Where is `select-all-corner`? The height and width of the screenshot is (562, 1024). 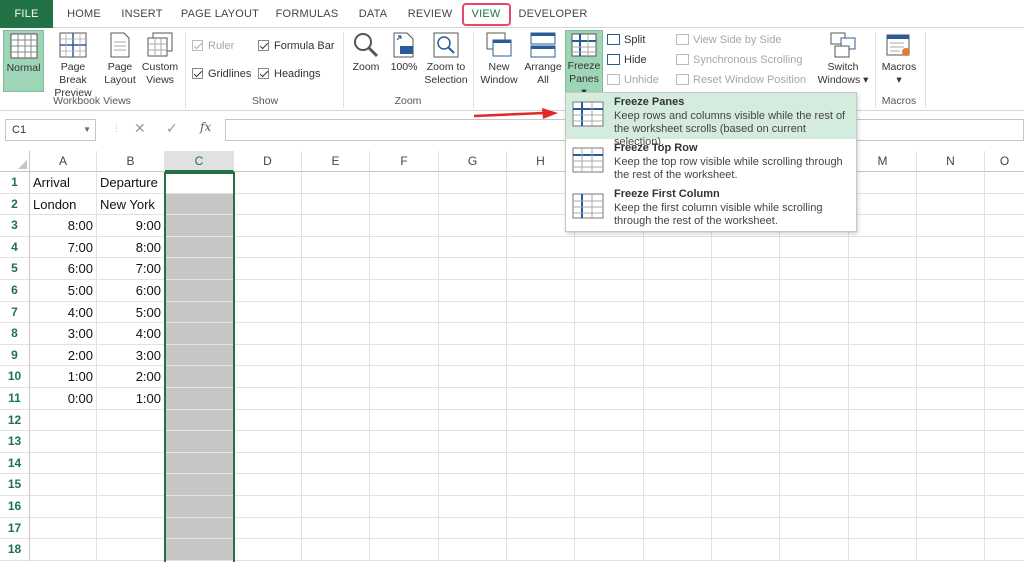 select-all-corner is located at coordinates (15, 161).